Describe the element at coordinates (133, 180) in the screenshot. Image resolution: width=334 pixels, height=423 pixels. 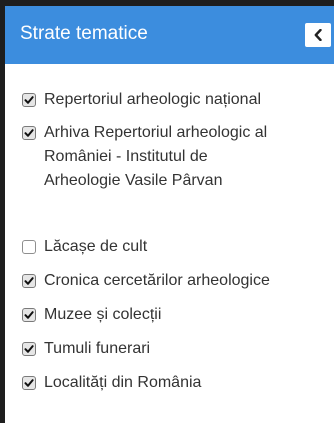
I see `layer-label: Arheologie Vasile Pârvan` at that location.